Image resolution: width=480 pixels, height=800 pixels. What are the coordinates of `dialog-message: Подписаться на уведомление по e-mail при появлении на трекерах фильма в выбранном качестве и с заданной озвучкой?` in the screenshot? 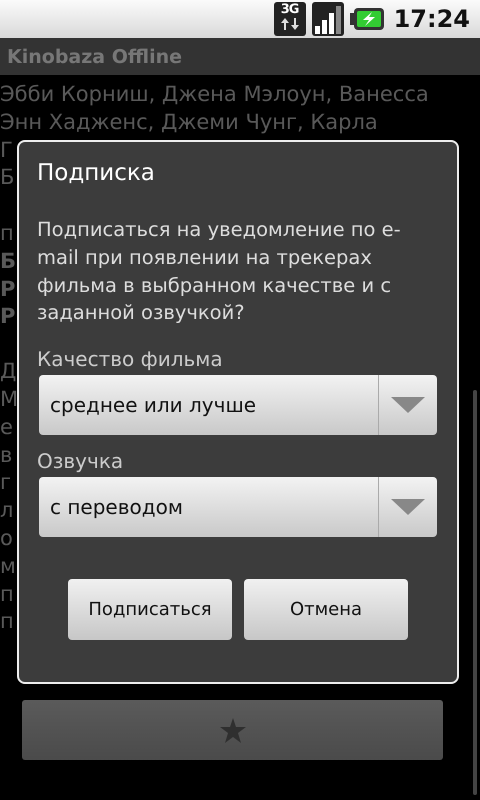 It's located at (219, 271).